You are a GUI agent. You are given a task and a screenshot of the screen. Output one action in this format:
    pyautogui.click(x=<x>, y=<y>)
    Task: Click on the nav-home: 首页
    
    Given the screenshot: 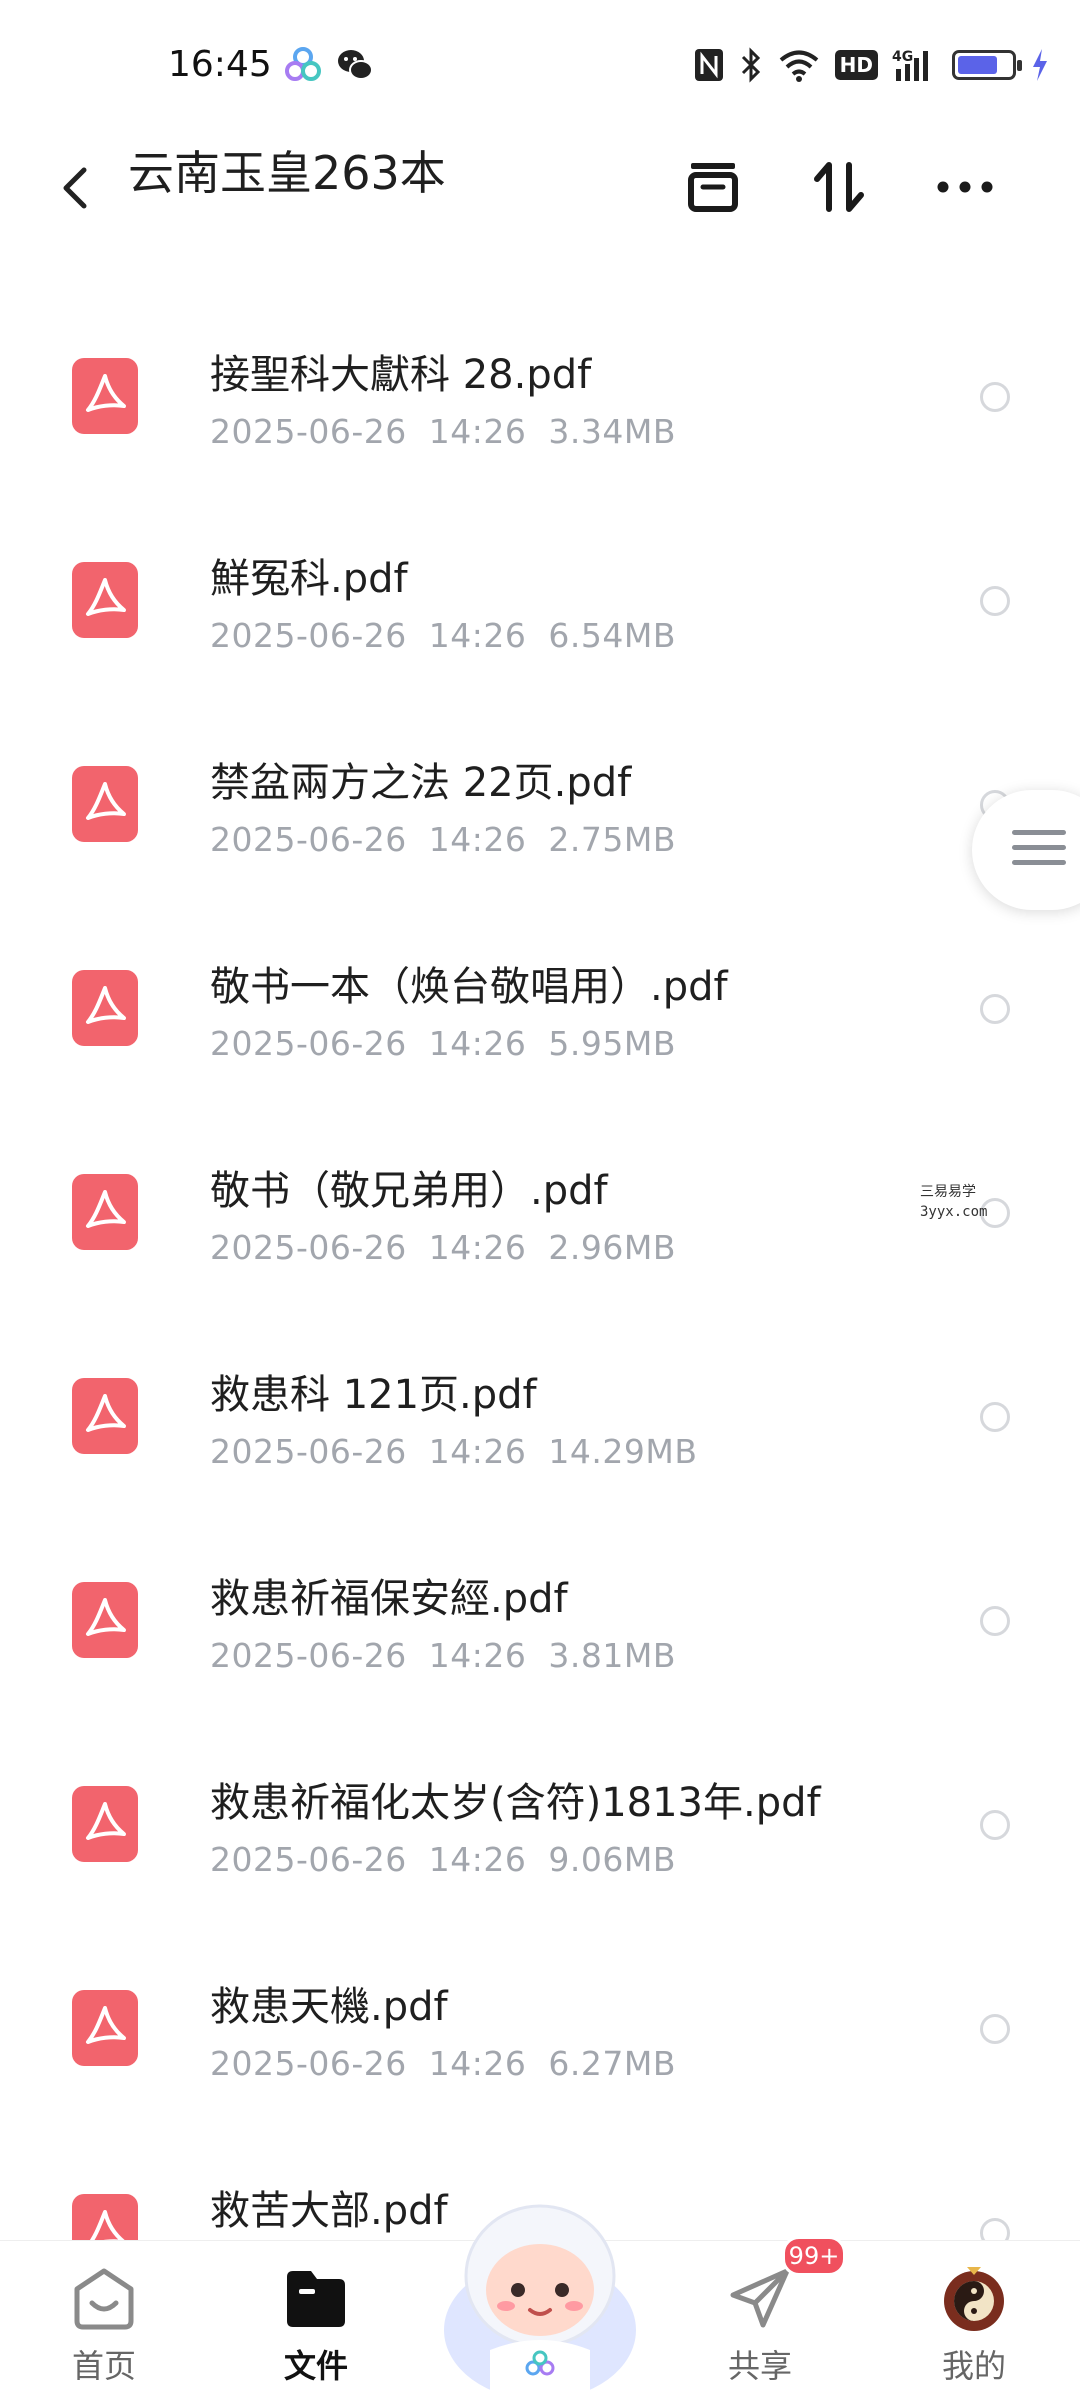 What is the action you would take?
    pyautogui.click(x=104, y=2321)
    